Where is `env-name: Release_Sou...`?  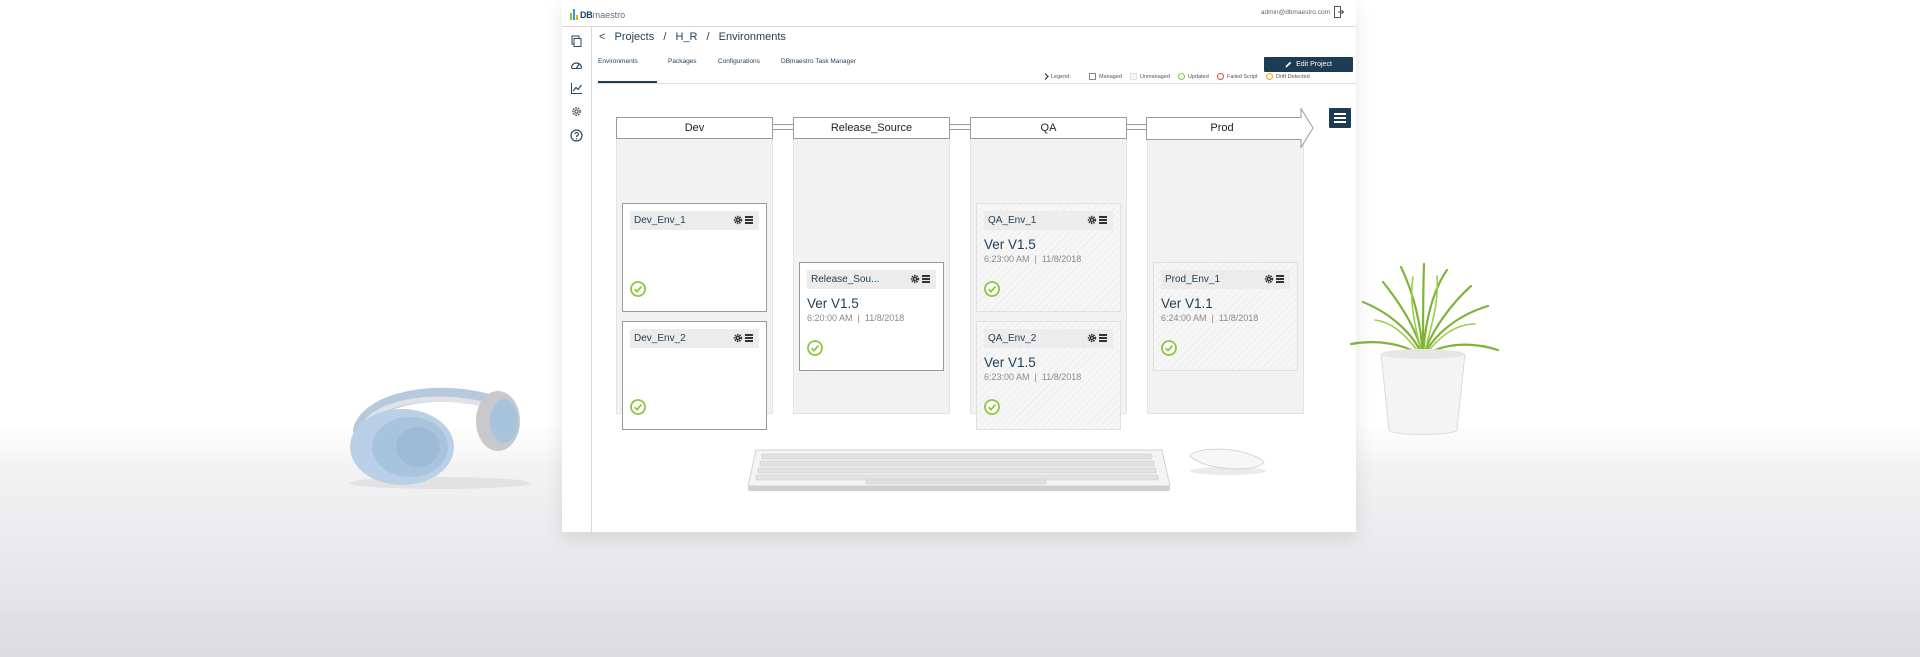 env-name: Release_Sou... is located at coordinates (845, 279).